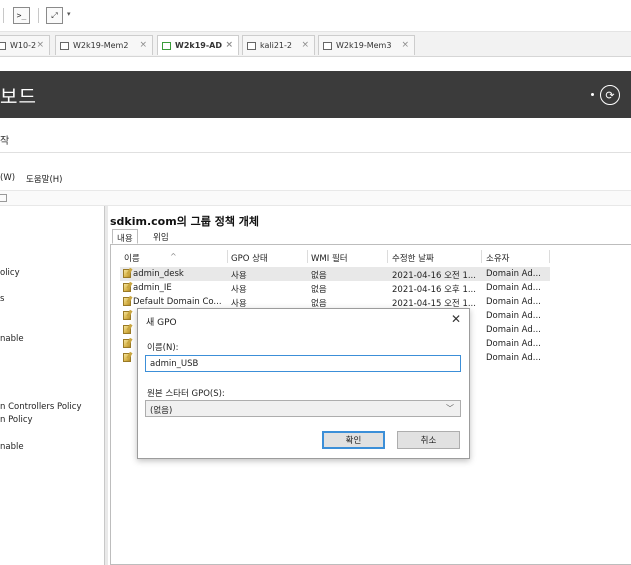  I want to click on tree-item: n Policy, so click(16, 420).